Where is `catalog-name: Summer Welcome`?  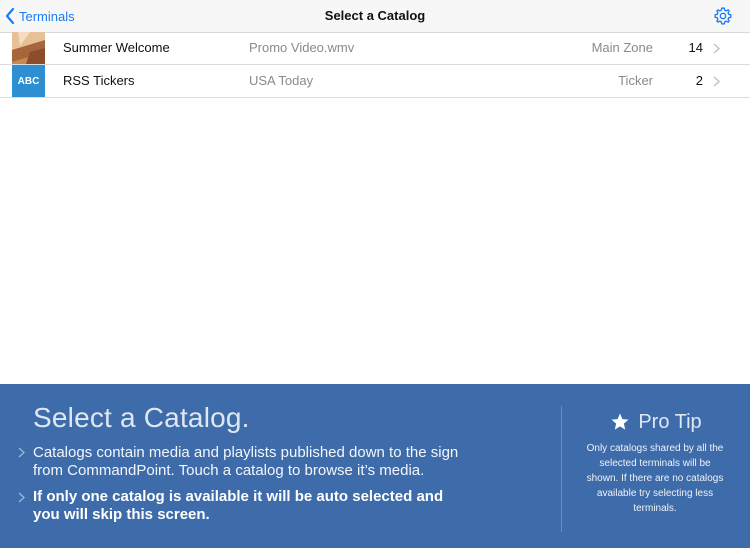 catalog-name: Summer Welcome is located at coordinates (116, 47).